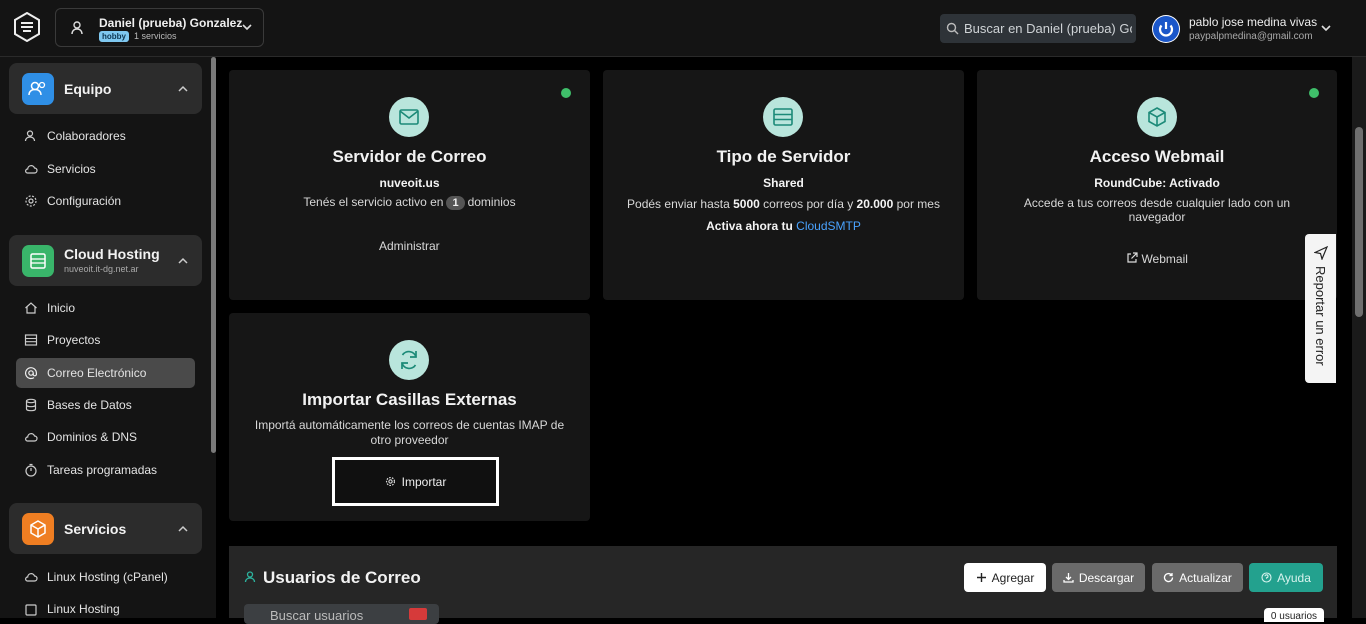 The image size is (1366, 624). Describe the element at coordinates (74, 340) in the screenshot. I see `sidebar-item-label: Proyectos` at that location.